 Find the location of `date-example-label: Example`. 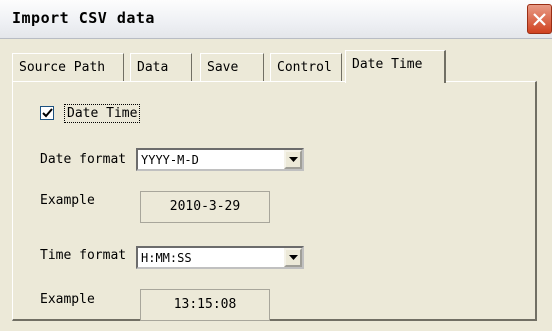

date-example-label: Example is located at coordinates (67, 200).